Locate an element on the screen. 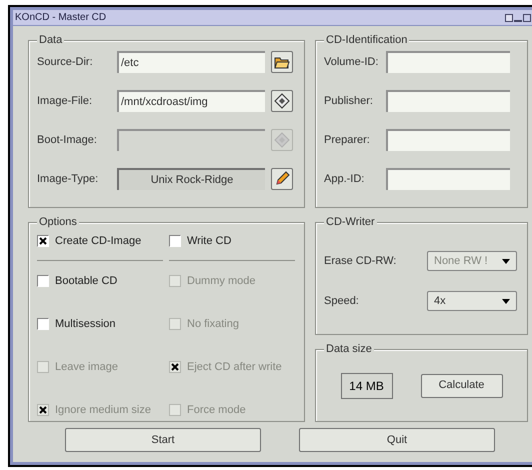  field-label: Image-Type: is located at coordinates (68, 179).